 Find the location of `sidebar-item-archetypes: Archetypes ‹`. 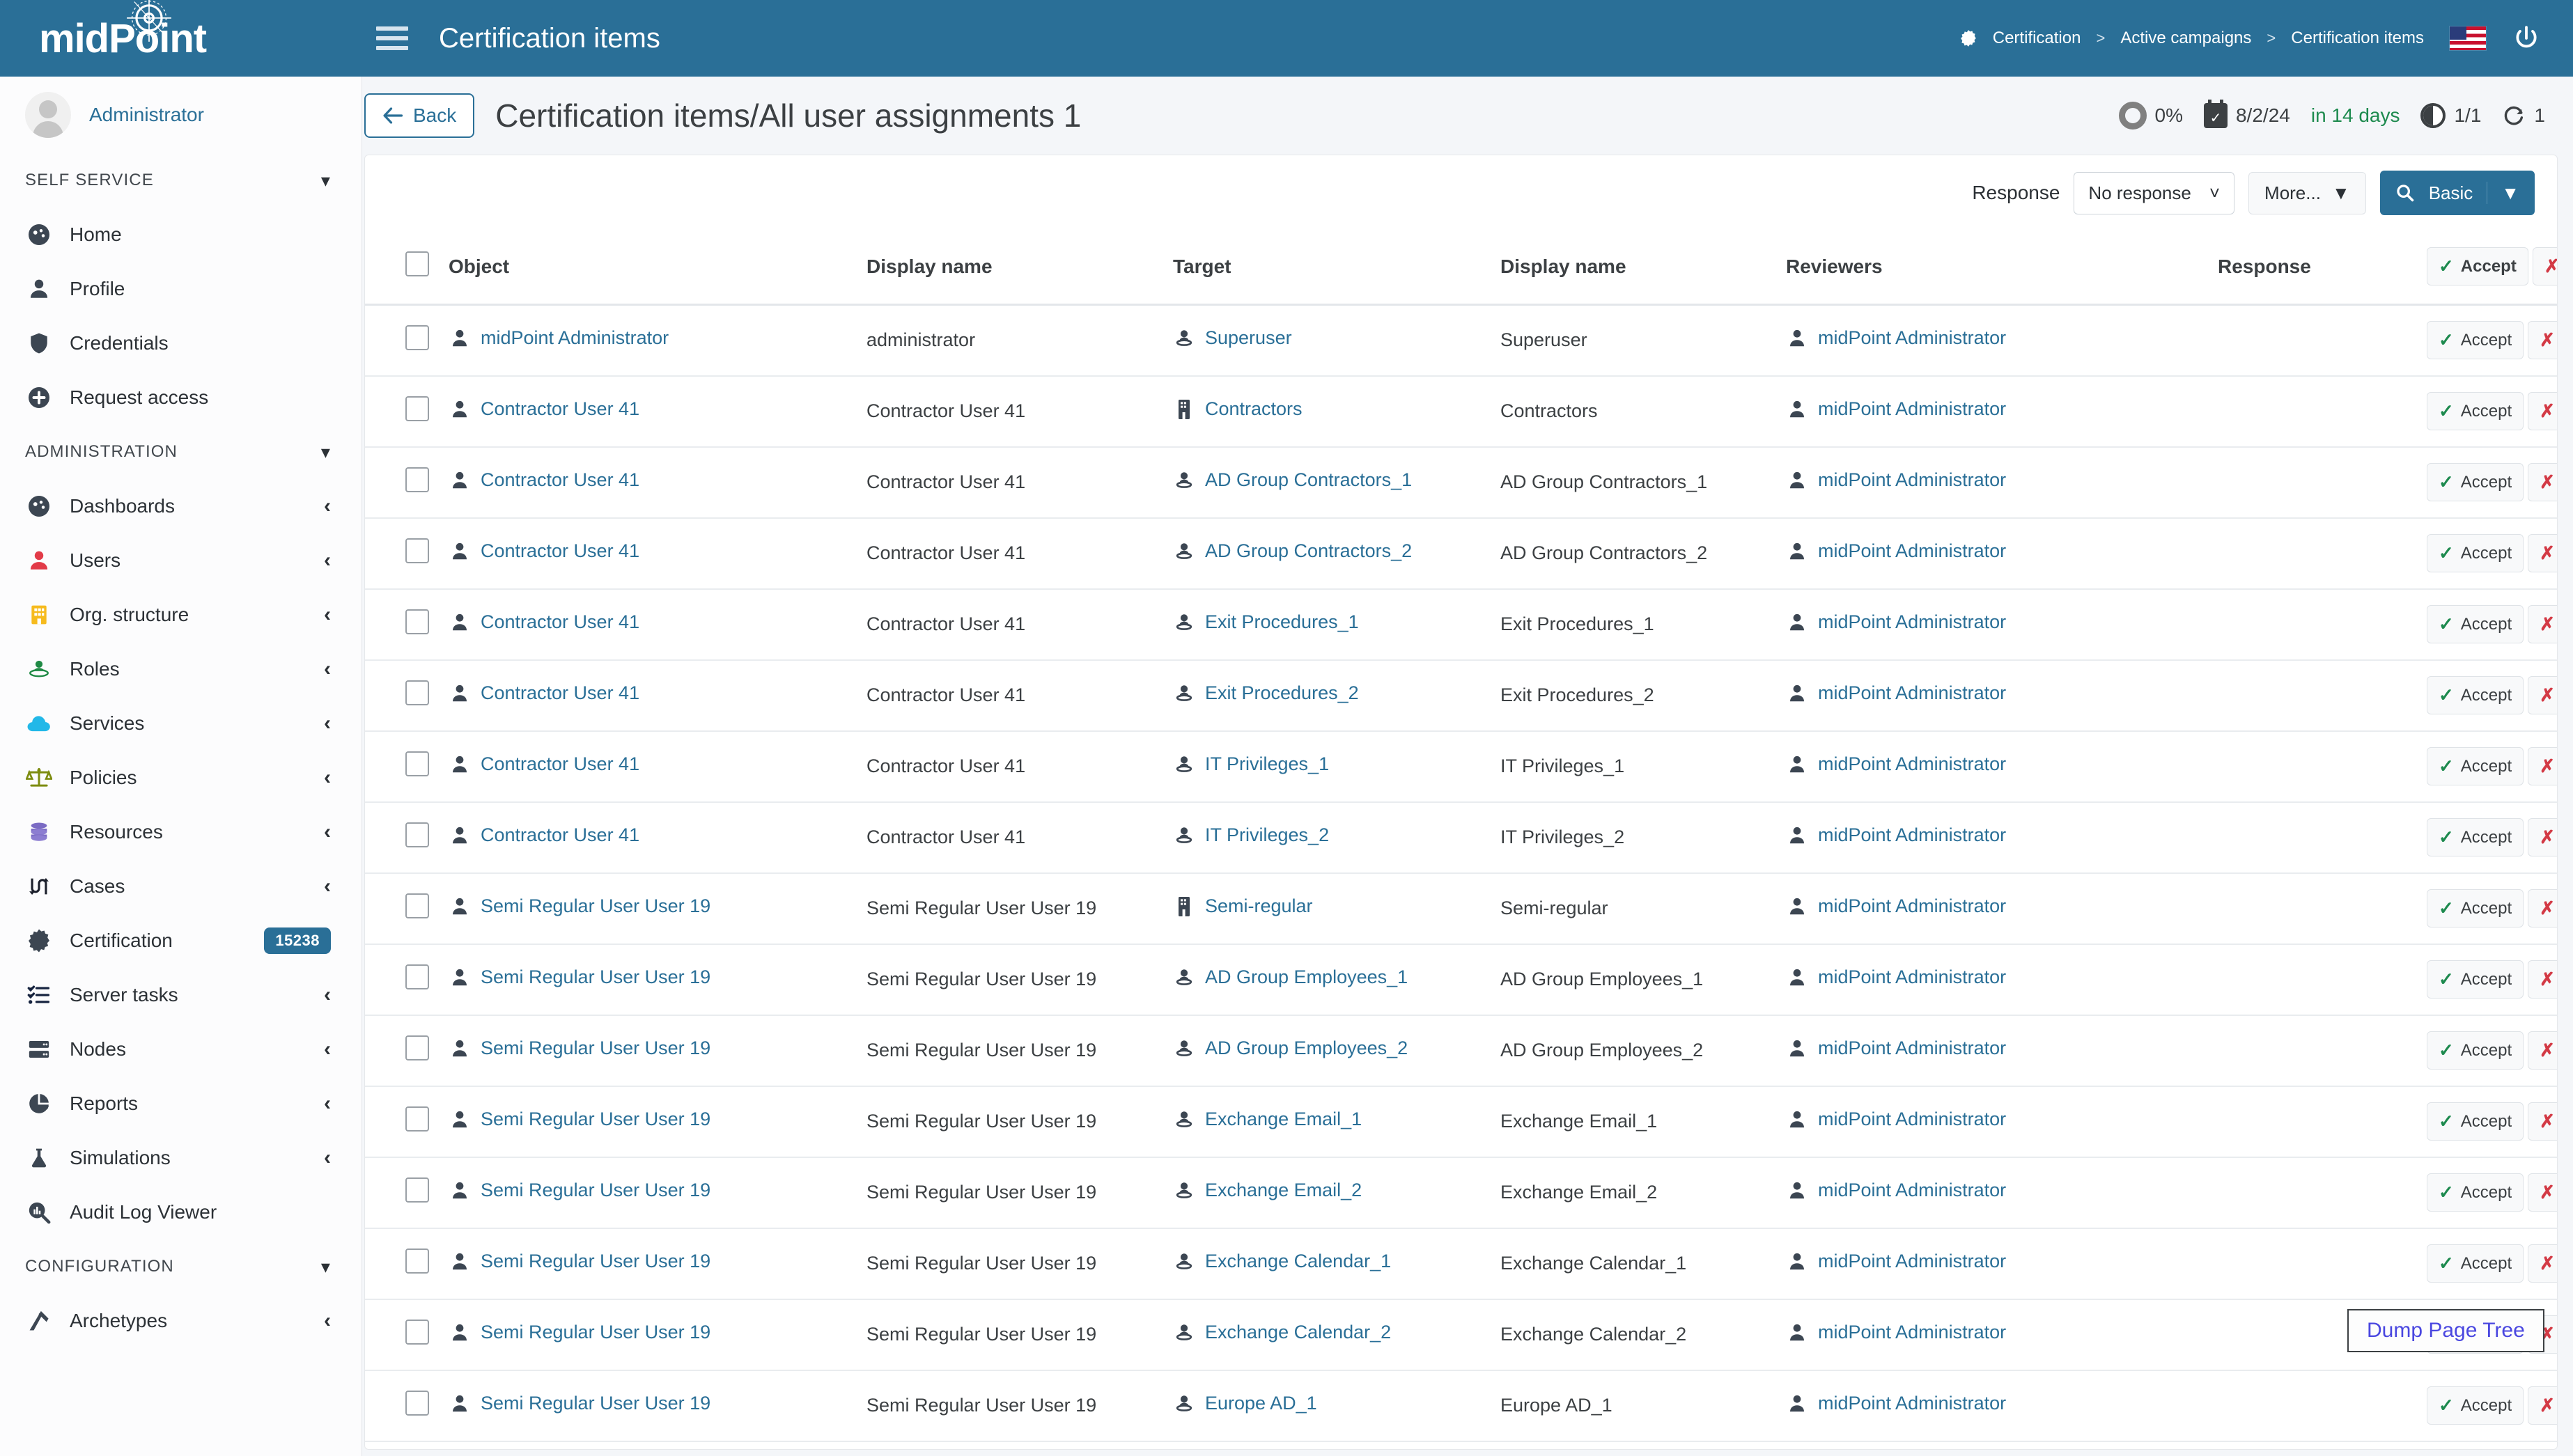

sidebar-item-archetypes: Archetypes ‹ is located at coordinates (181, 1321).